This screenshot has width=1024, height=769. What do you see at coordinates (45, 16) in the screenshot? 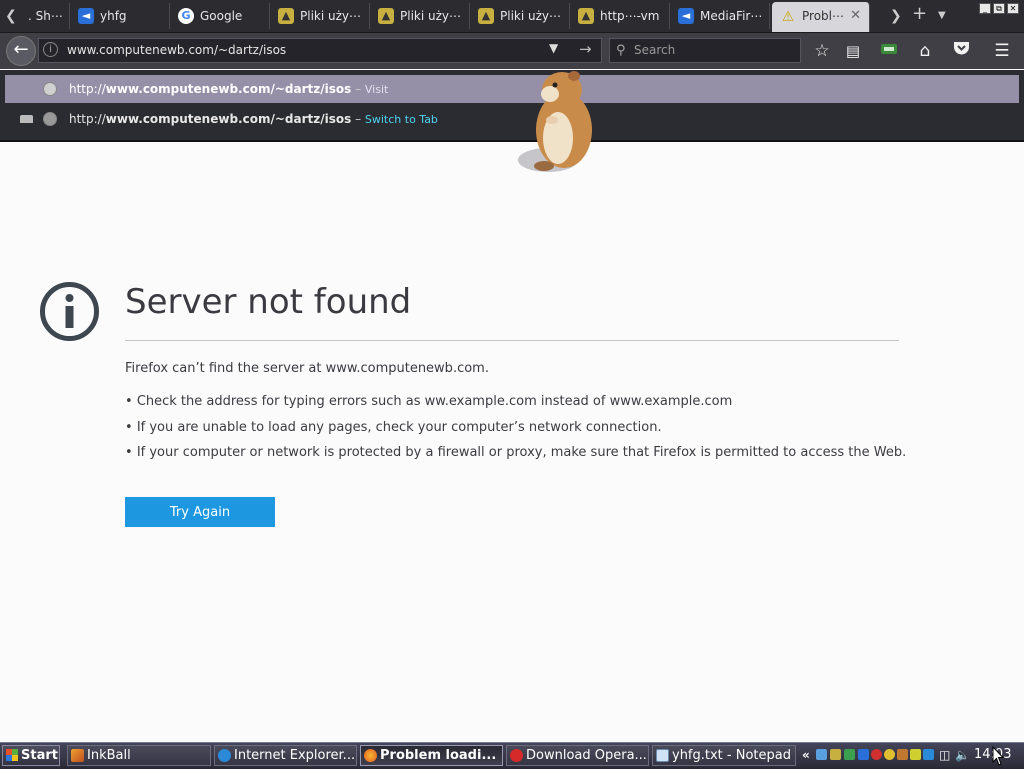
I see `tab-0-label: . Sh⋯` at bounding box center [45, 16].